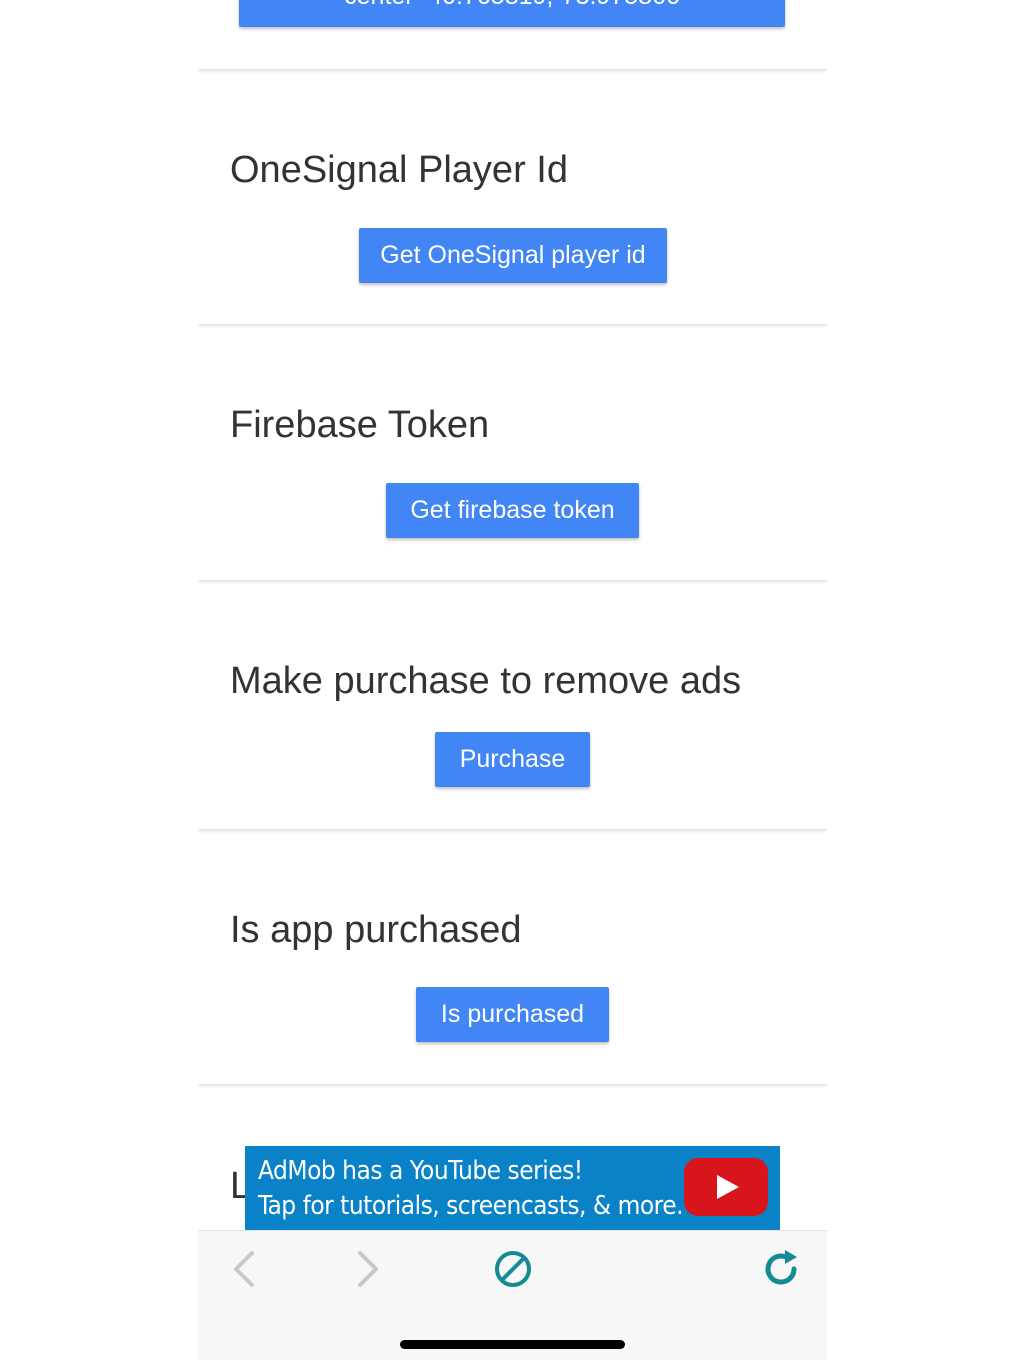 The width and height of the screenshot is (1024, 1360). Describe the element at coordinates (512, 1014) in the screenshot. I see `is-purchased-button: Is purchased` at that location.